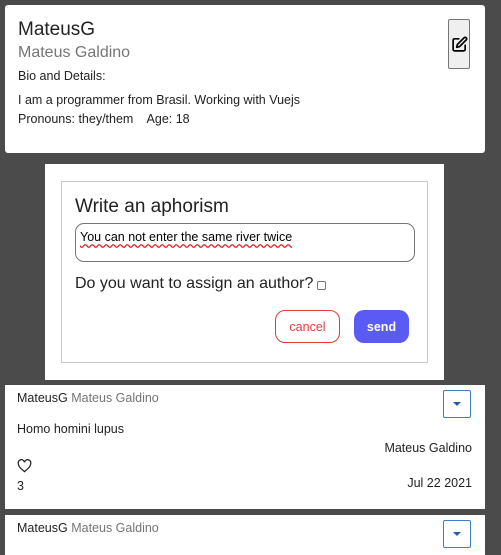  Describe the element at coordinates (104, 119) in the screenshot. I see `pronouns-age: Pronouns: they/them Age: 18` at that location.